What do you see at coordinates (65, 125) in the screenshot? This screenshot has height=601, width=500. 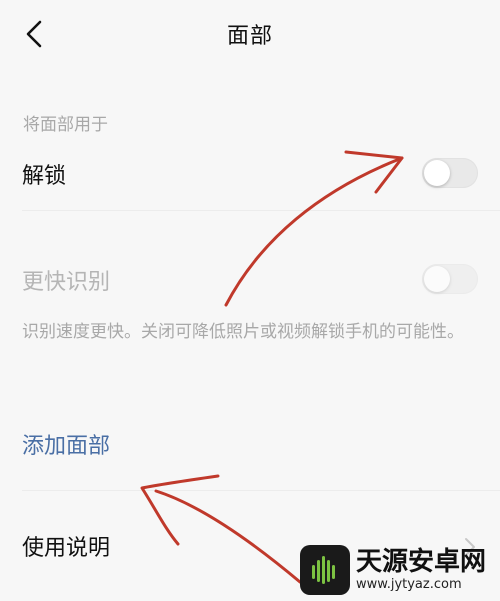 I see `section-label: 将面部用于` at bounding box center [65, 125].